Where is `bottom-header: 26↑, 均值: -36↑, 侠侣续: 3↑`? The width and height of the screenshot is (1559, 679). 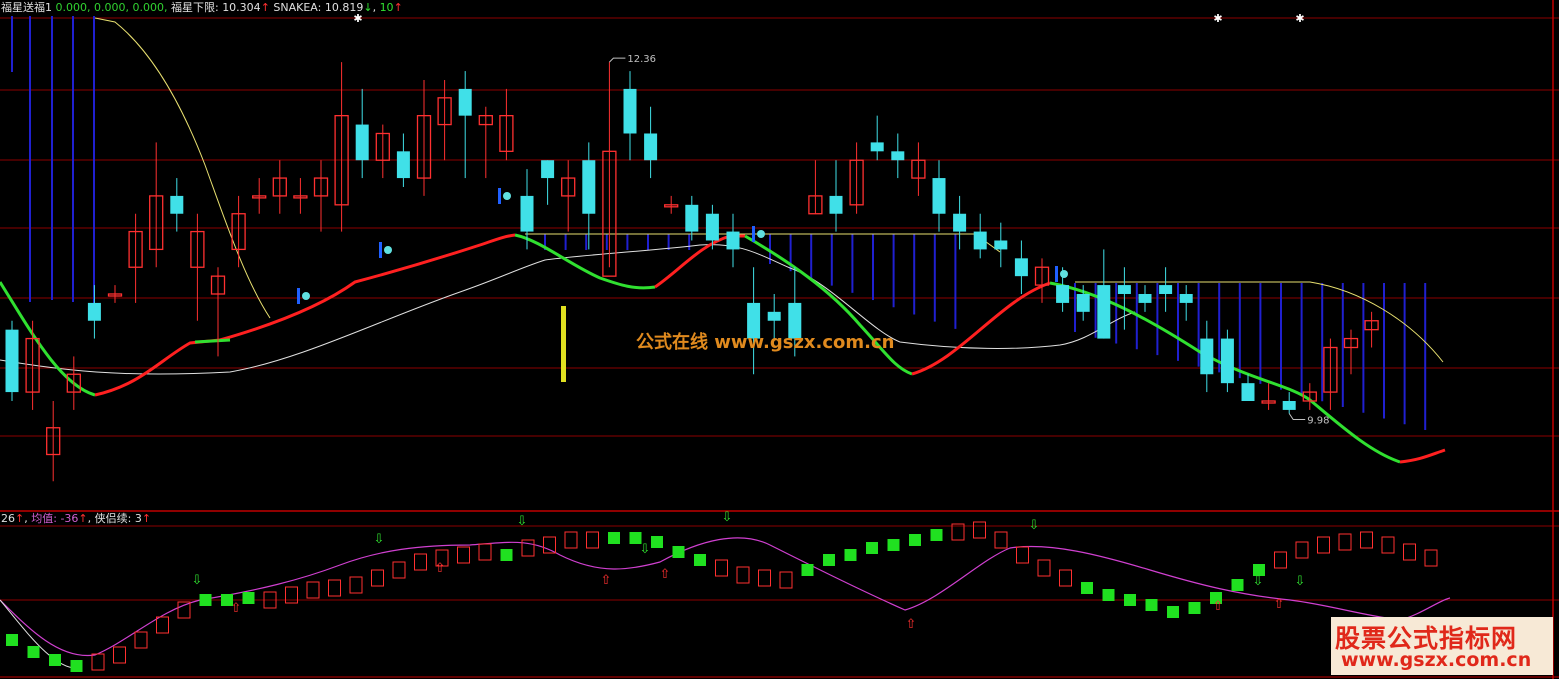 bottom-header: 26↑, 均值: -36↑, 侠侣续: 3↑ is located at coordinates (76, 518).